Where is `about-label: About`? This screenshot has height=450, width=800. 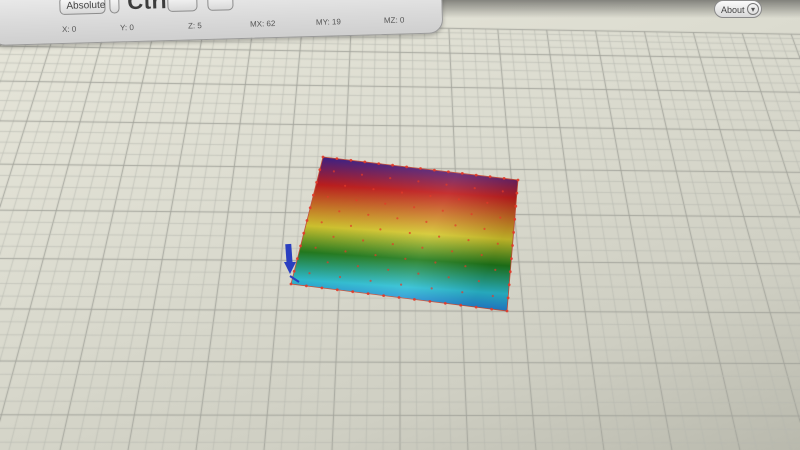 about-label: About is located at coordinates (733, 10).